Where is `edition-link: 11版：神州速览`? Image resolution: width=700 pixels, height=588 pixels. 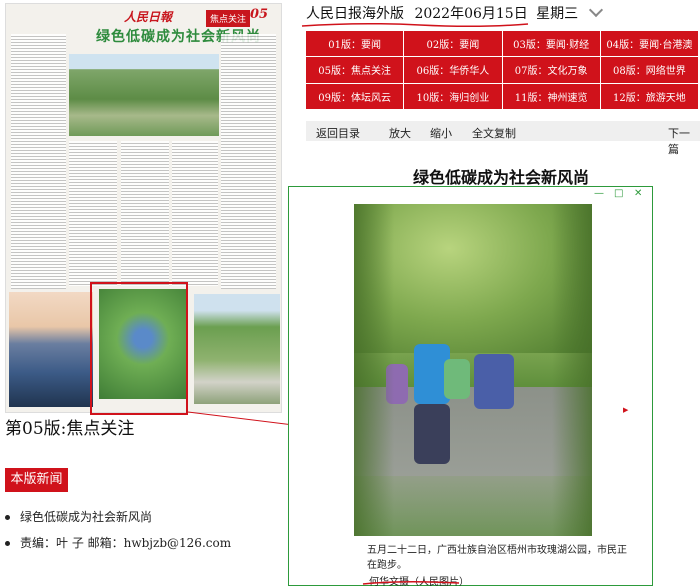
edition-link: 11版：神州速览 is located at coordinates (551, 96).